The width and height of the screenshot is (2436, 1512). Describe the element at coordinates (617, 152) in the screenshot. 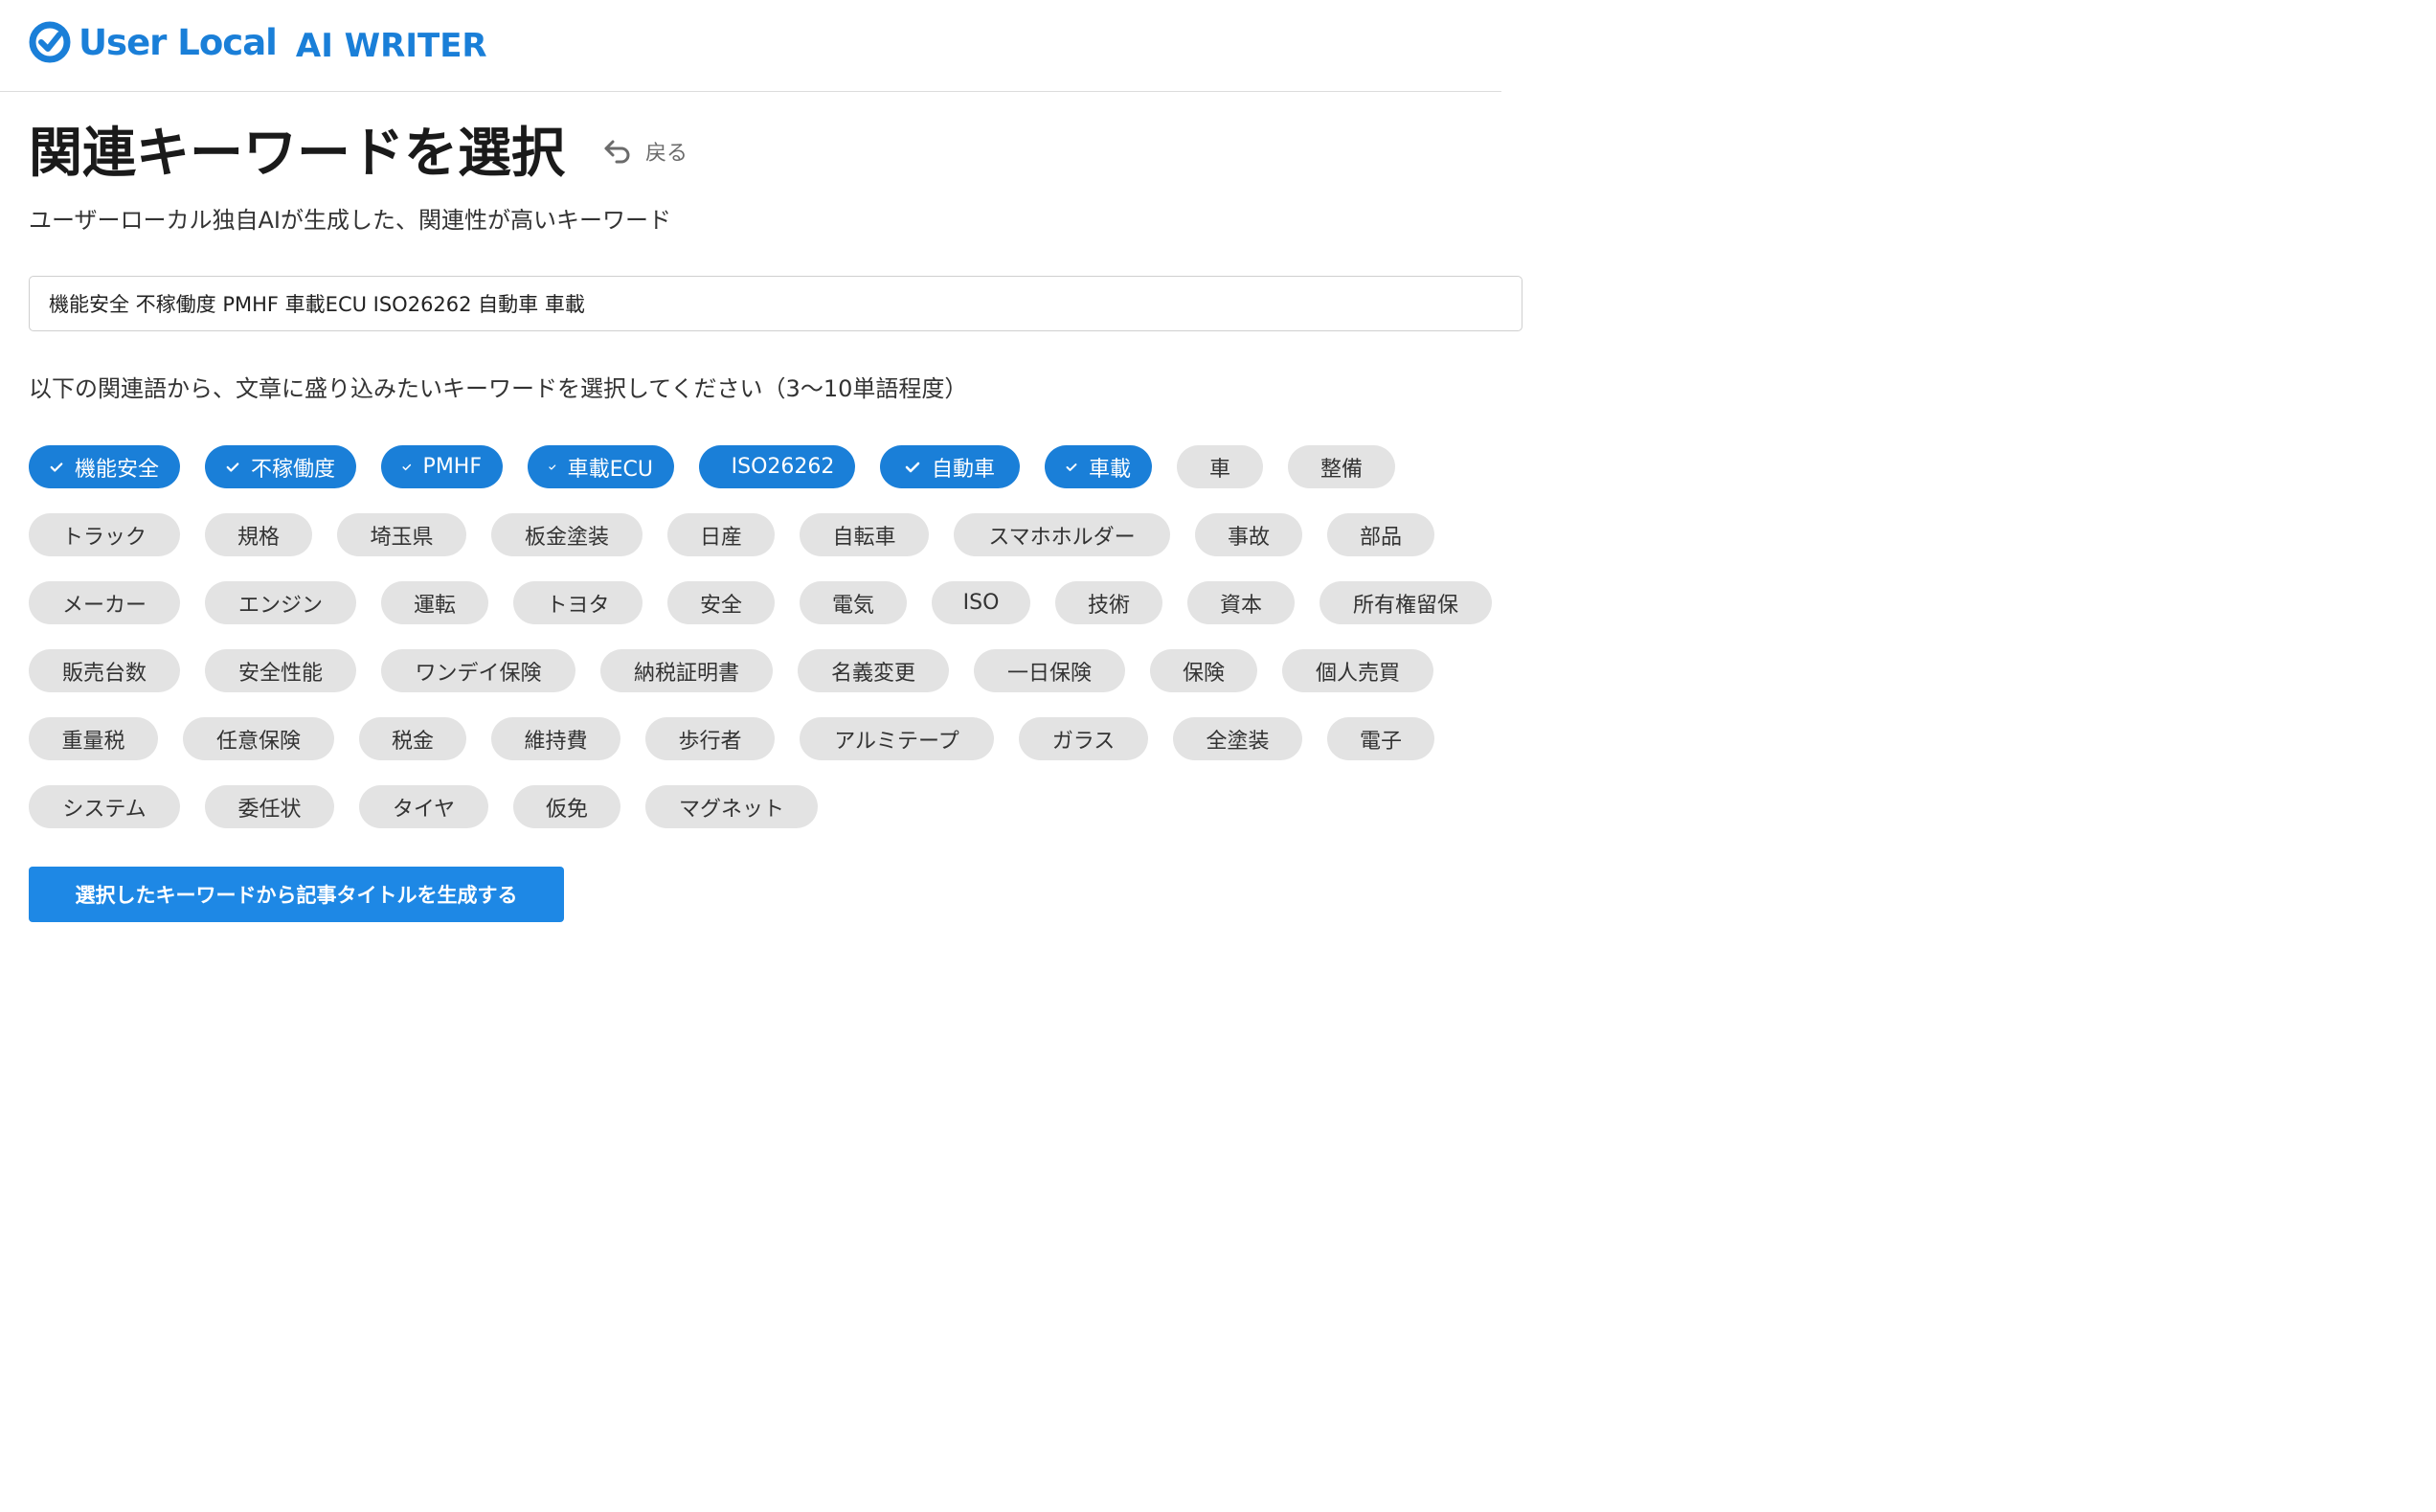

I see `back-arrow-icon` at that location.